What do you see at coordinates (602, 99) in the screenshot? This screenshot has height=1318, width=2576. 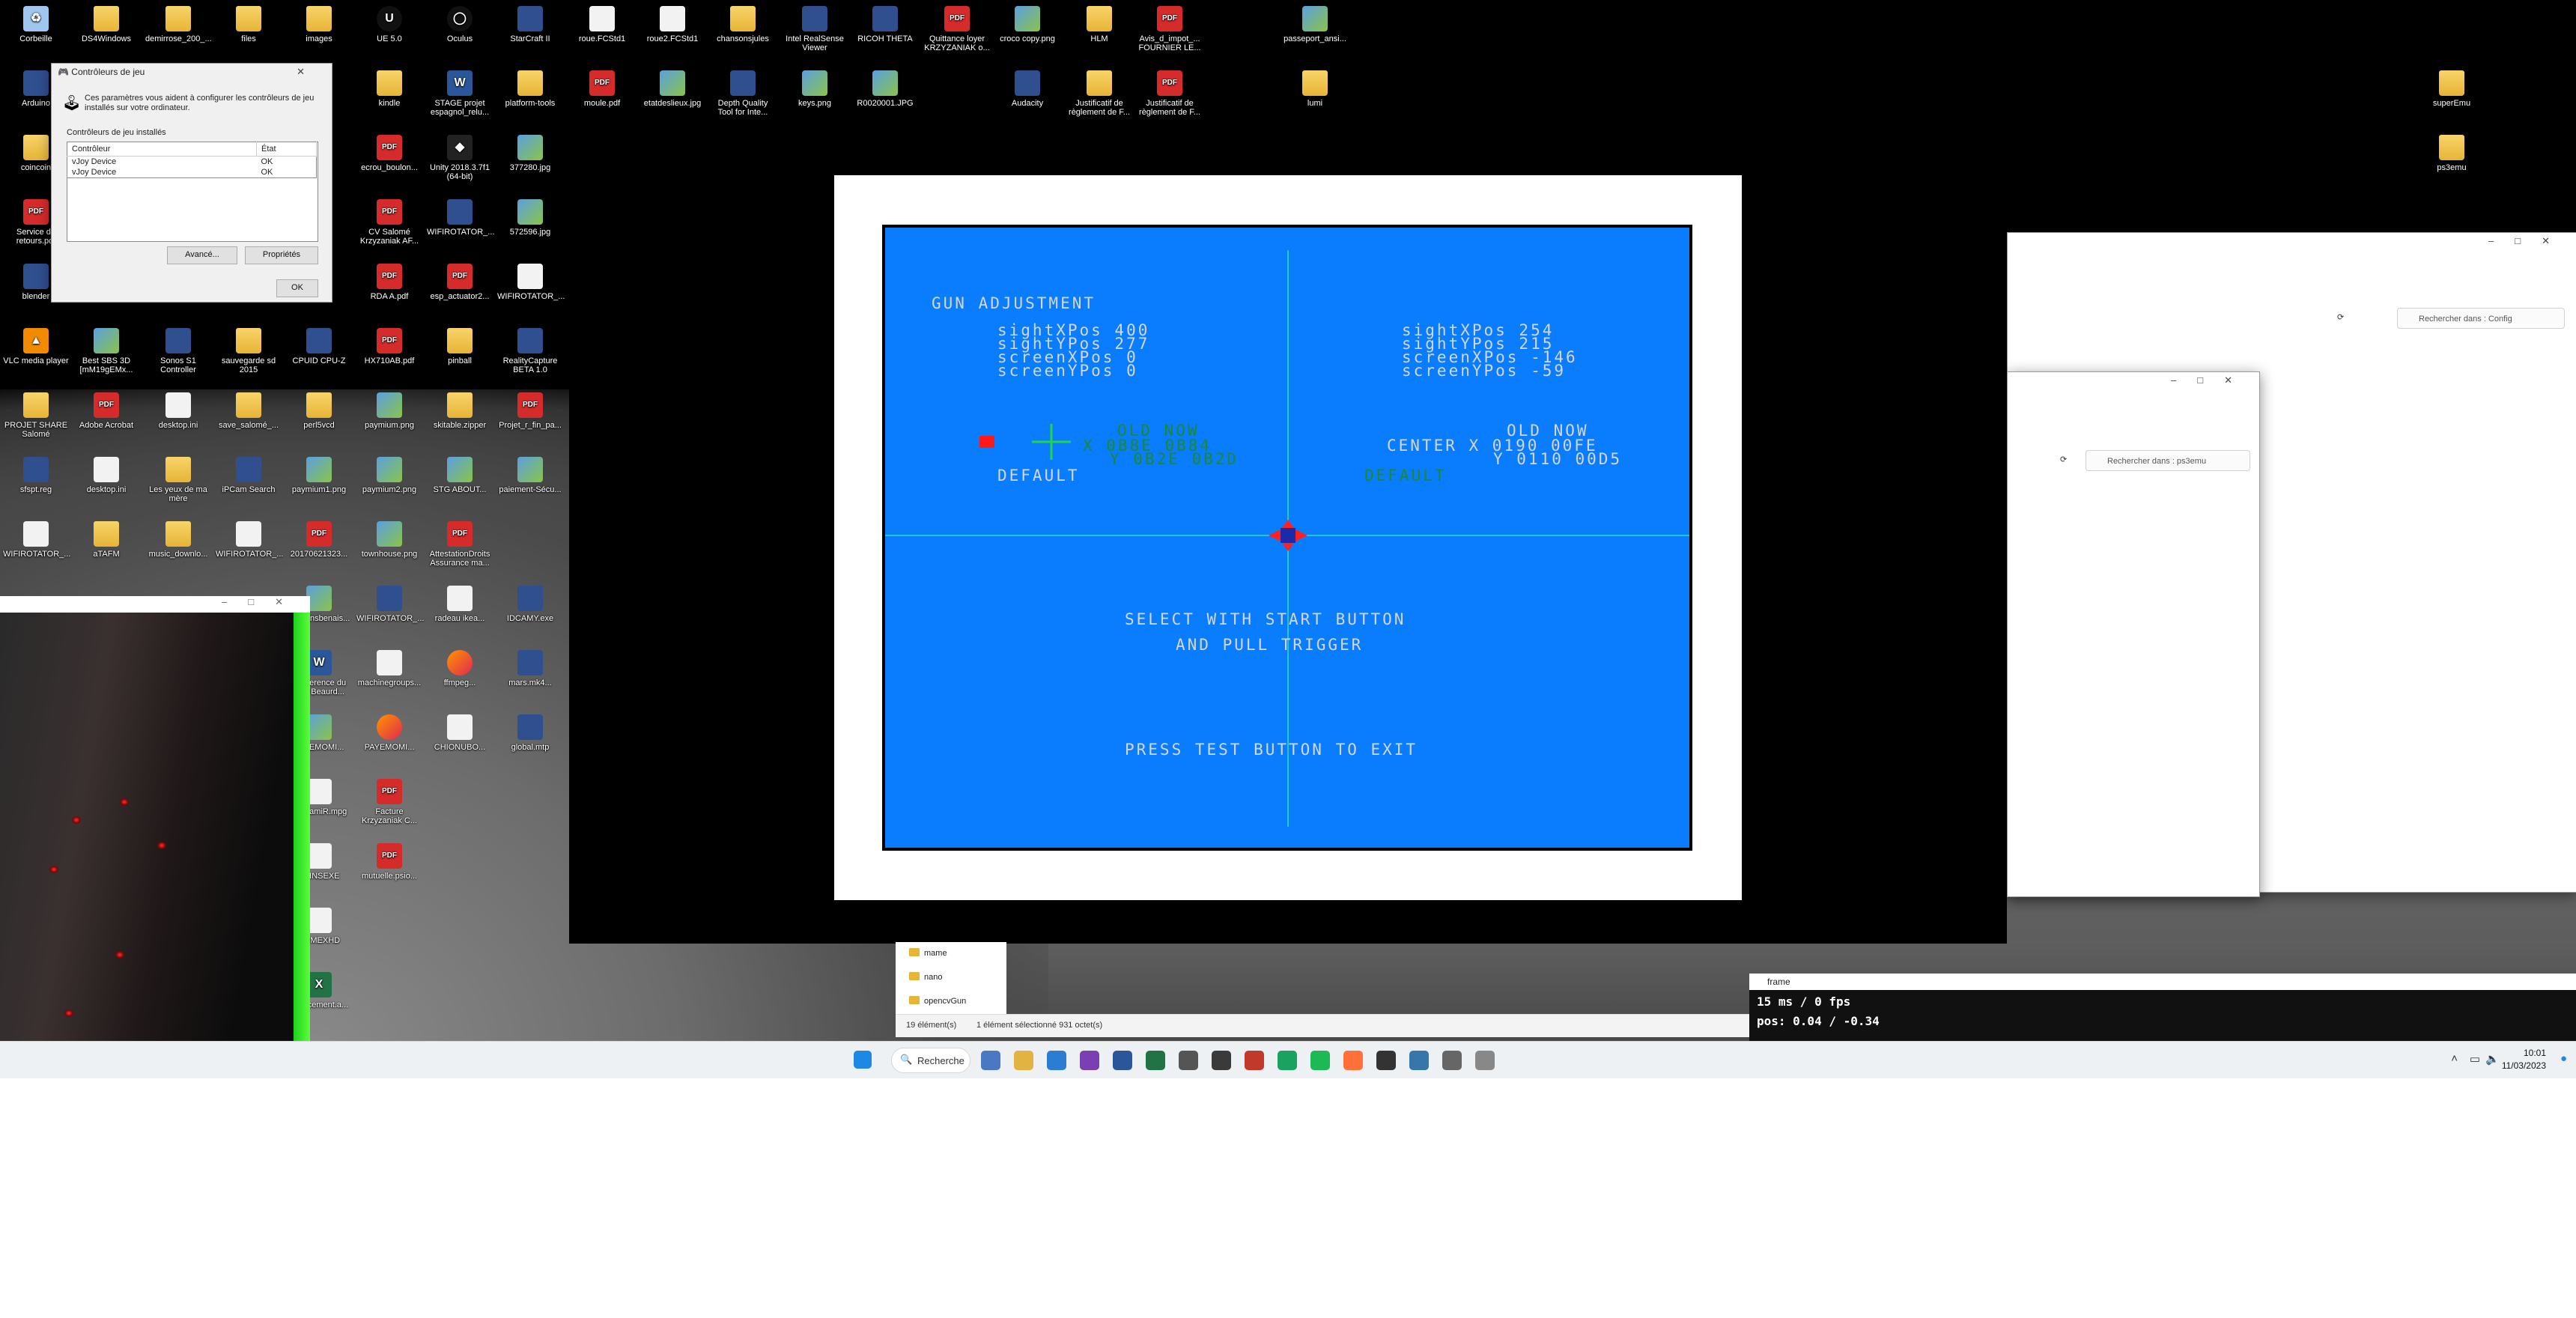 I see `desktop-icon: PDF moule.pdf` at bounding box center [602, 99].